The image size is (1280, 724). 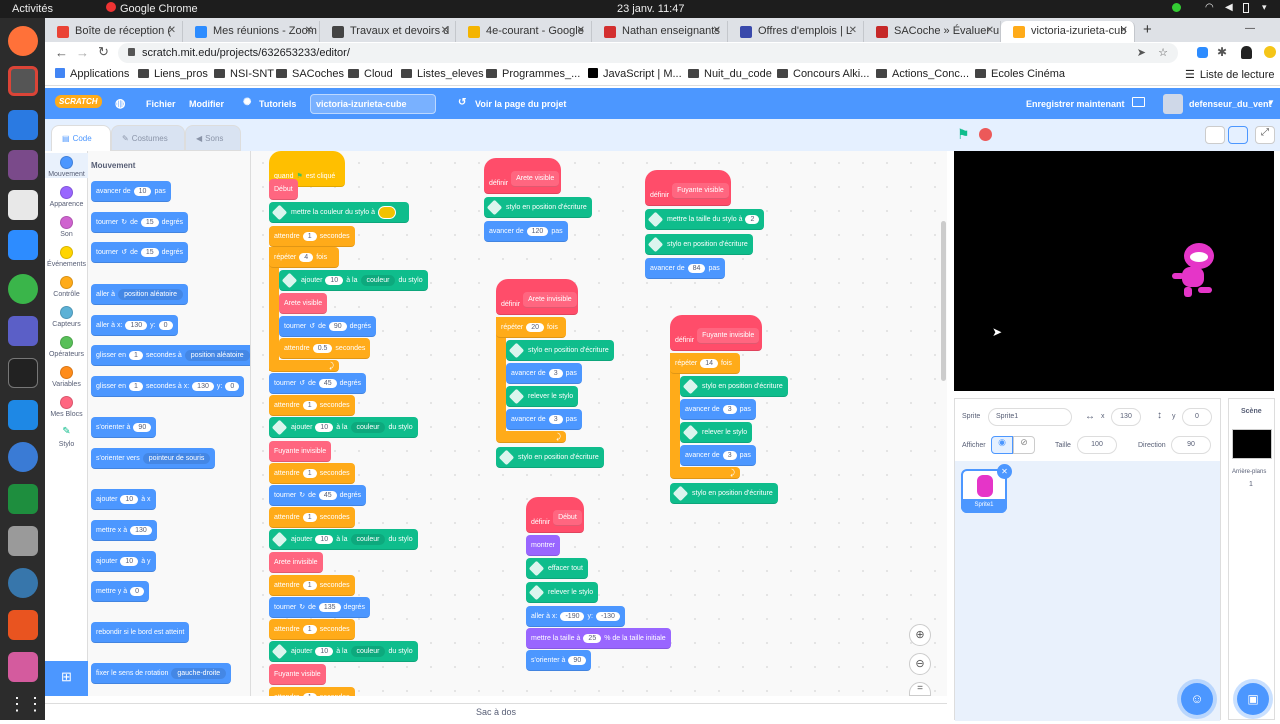 What do you see at coordinates (705, 363) in the screenshot?
I see `block-repeat: répéter 14 fois` at bounding box center [705, 363].